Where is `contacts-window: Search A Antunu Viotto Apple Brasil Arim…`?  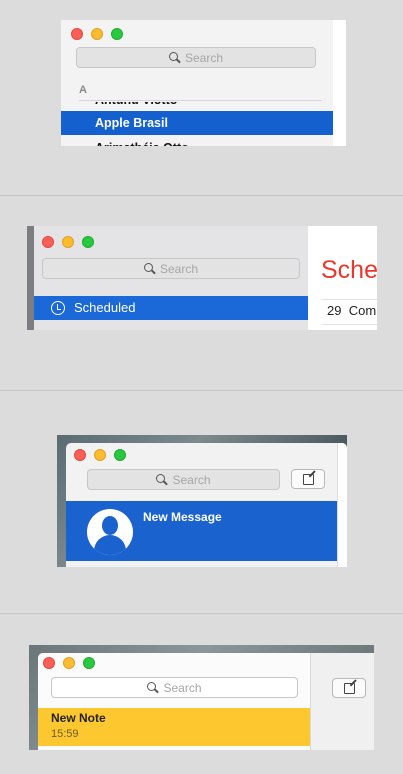 contacts-window: Search A Antunu Viotto Apple Brasil Arim… is located at coordinates (203, 83).